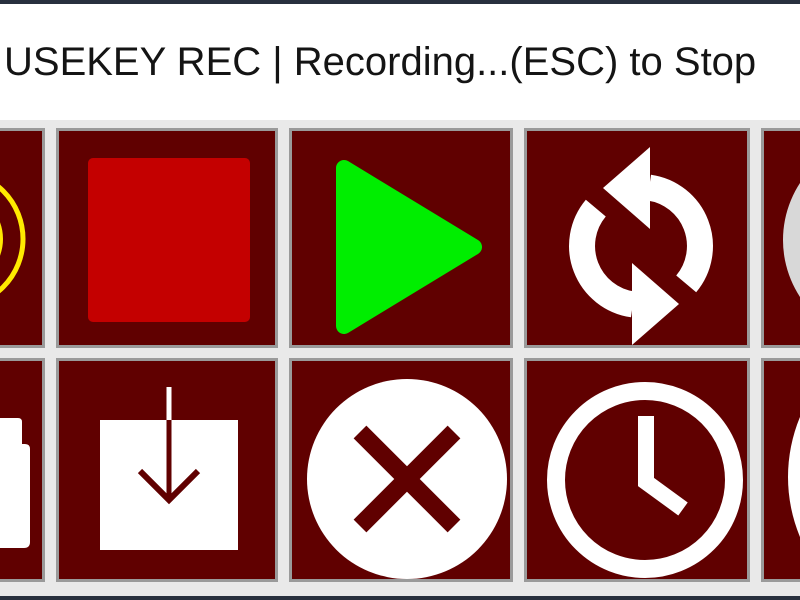 The width and height of the screenshot is (800, 600). I want to click on window-title: USEKEY REC | Recording...(ESC) to Stop, so click(380, 62).